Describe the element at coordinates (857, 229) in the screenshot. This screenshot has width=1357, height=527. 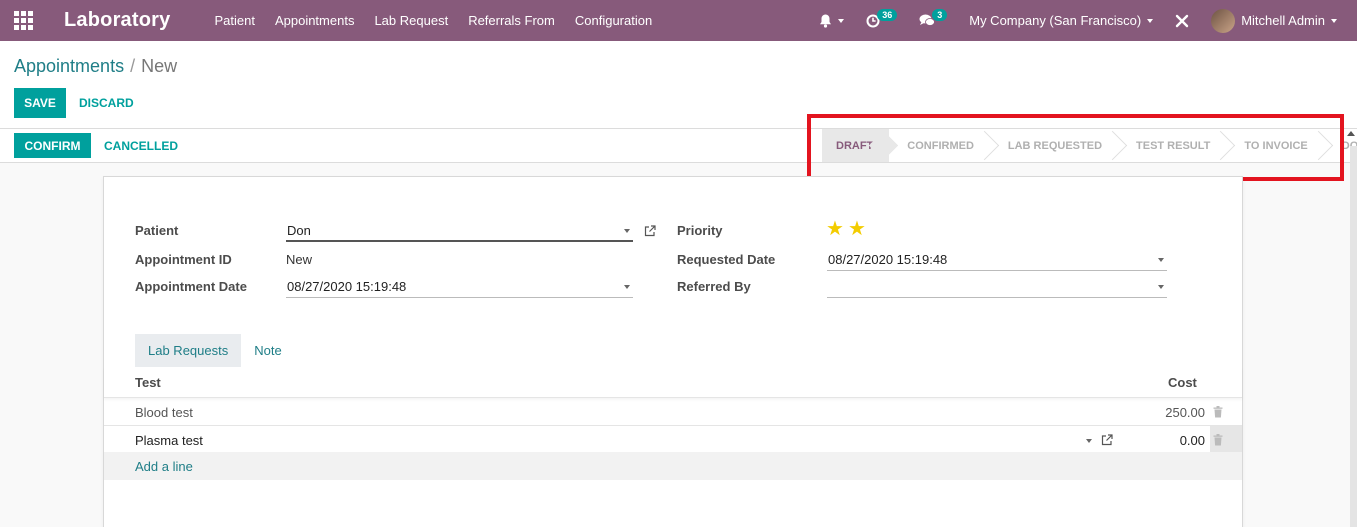
I see `priority-star-2-icon: ★` at that location.